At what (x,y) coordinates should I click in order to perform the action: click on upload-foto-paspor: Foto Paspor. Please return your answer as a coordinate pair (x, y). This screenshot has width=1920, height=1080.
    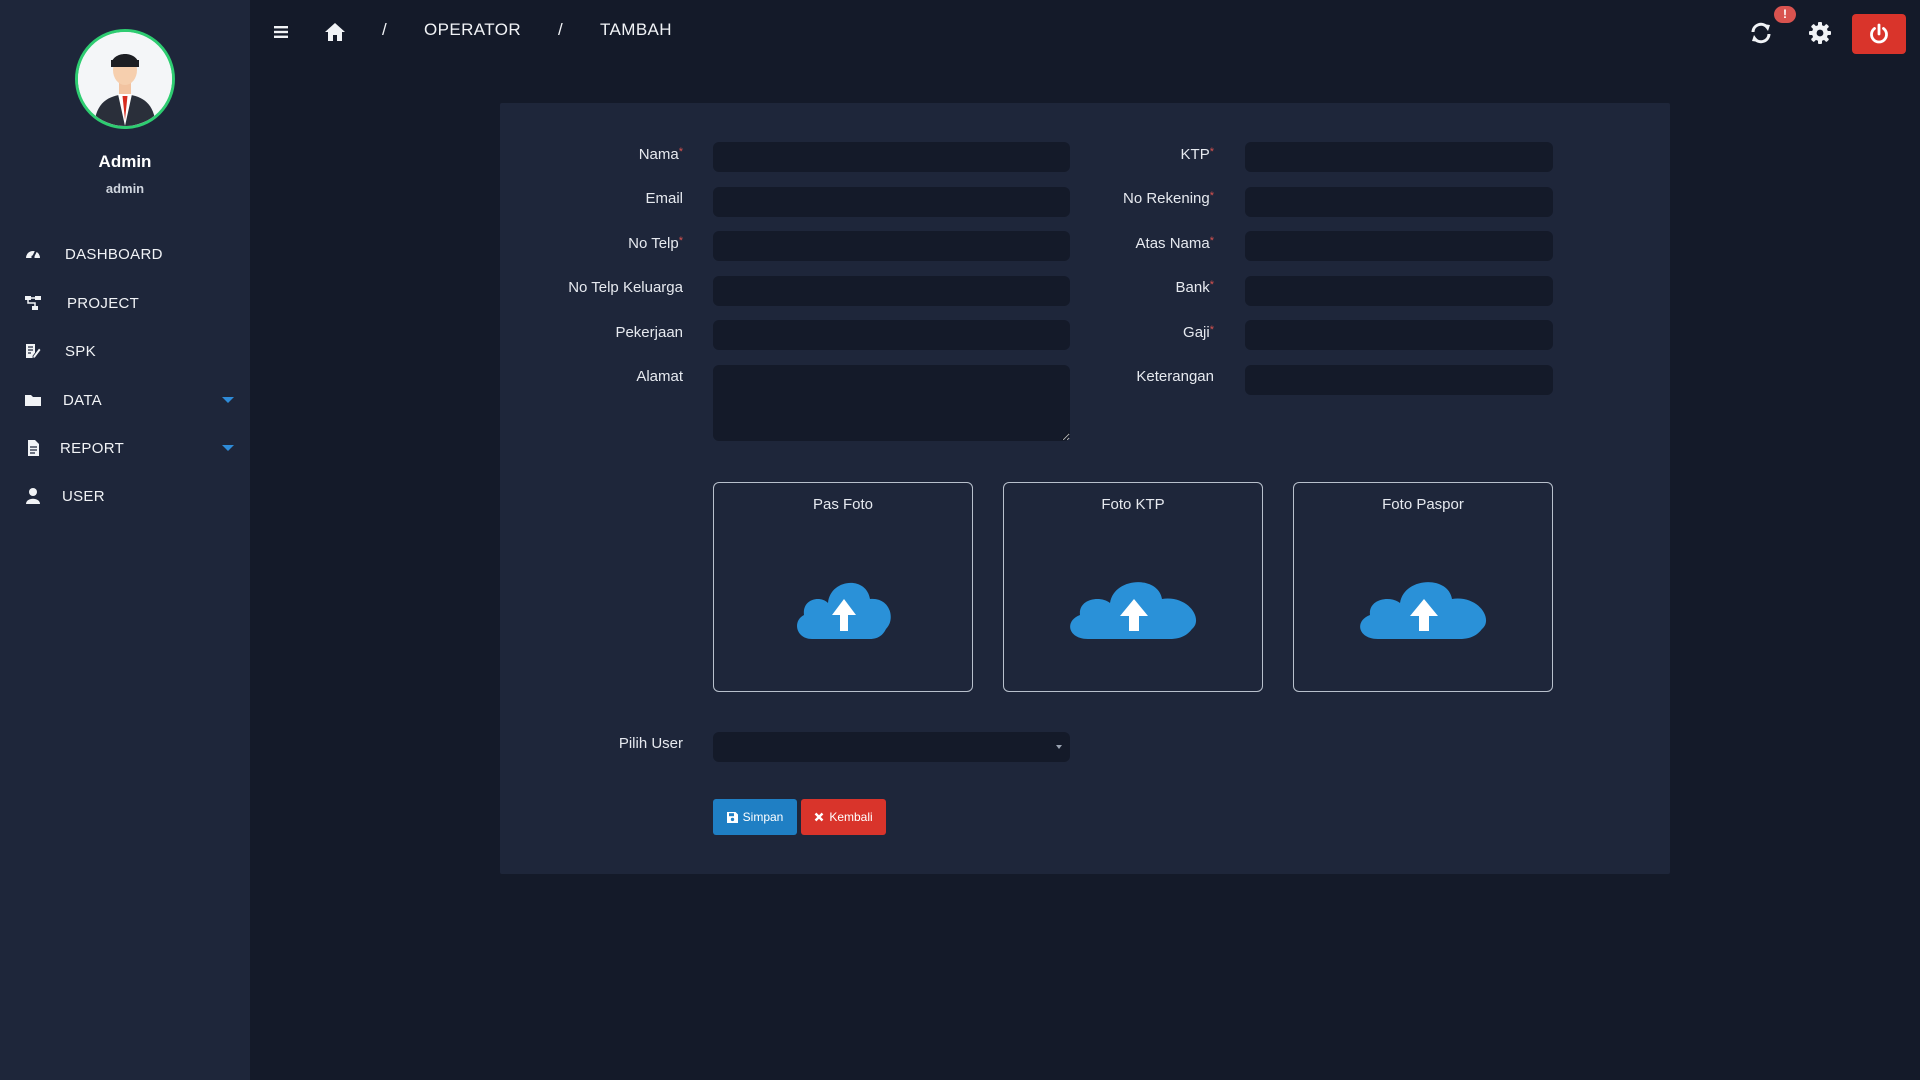
    Looking at the image, I should click on (1423, 587).